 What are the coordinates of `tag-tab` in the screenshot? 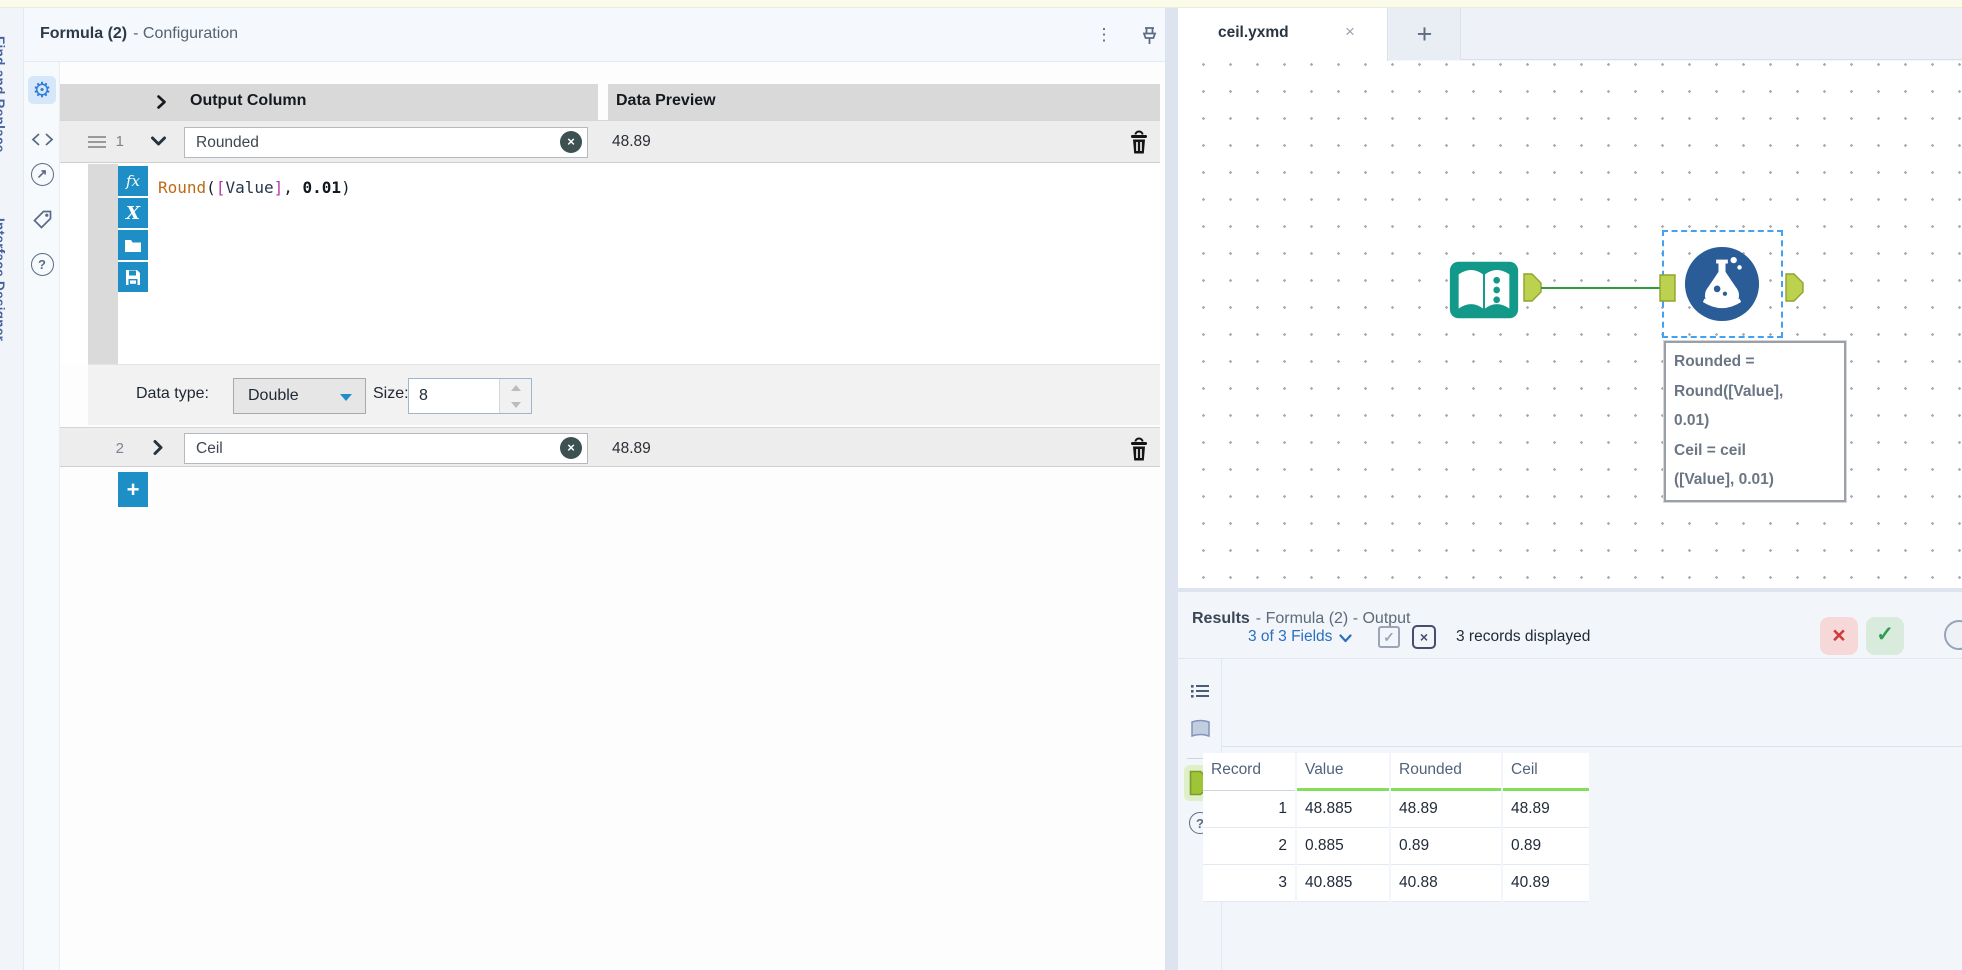 It's located at (42, 219).